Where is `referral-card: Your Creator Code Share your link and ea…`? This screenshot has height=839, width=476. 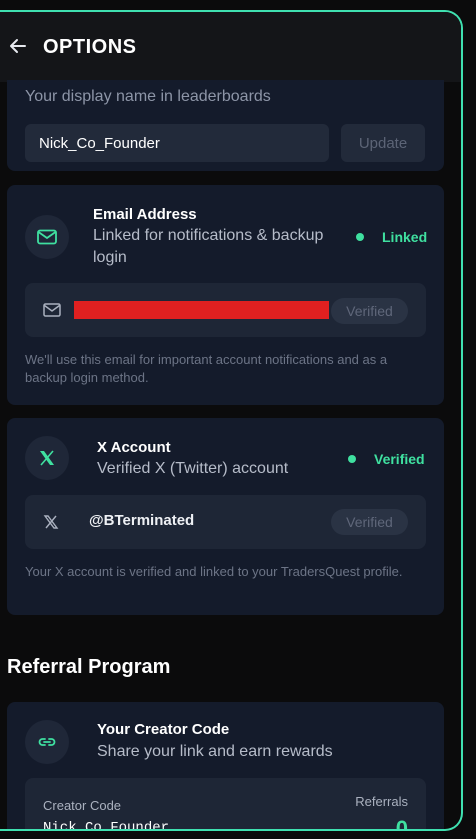
referral-card: Your Creator Code Share your link and ea… is located at coordinates (225, 766).